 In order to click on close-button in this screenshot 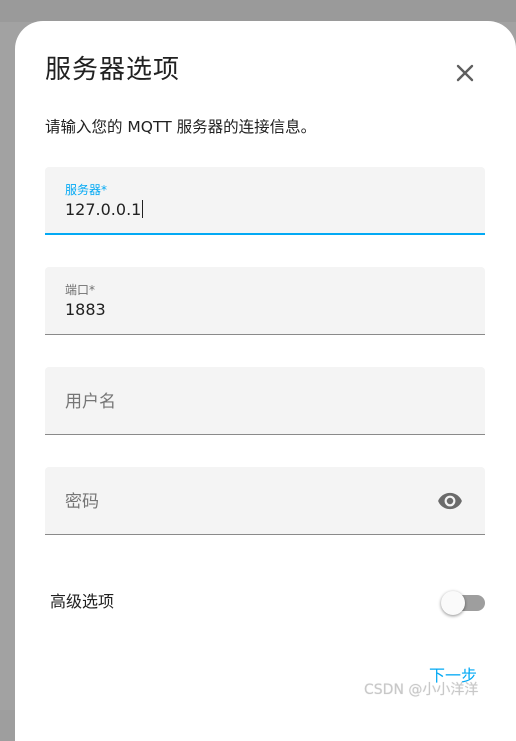, I will do `click(465, 73)`.